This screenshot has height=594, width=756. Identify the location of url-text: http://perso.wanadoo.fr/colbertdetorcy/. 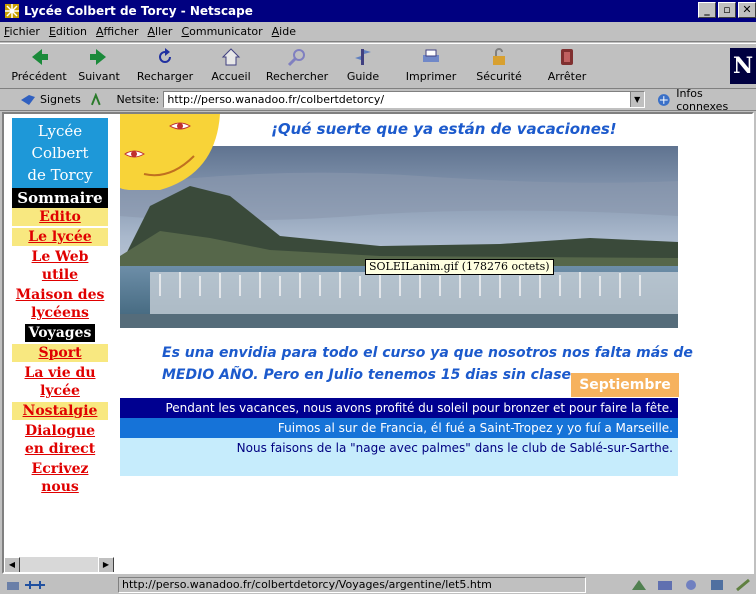
(276, 99).